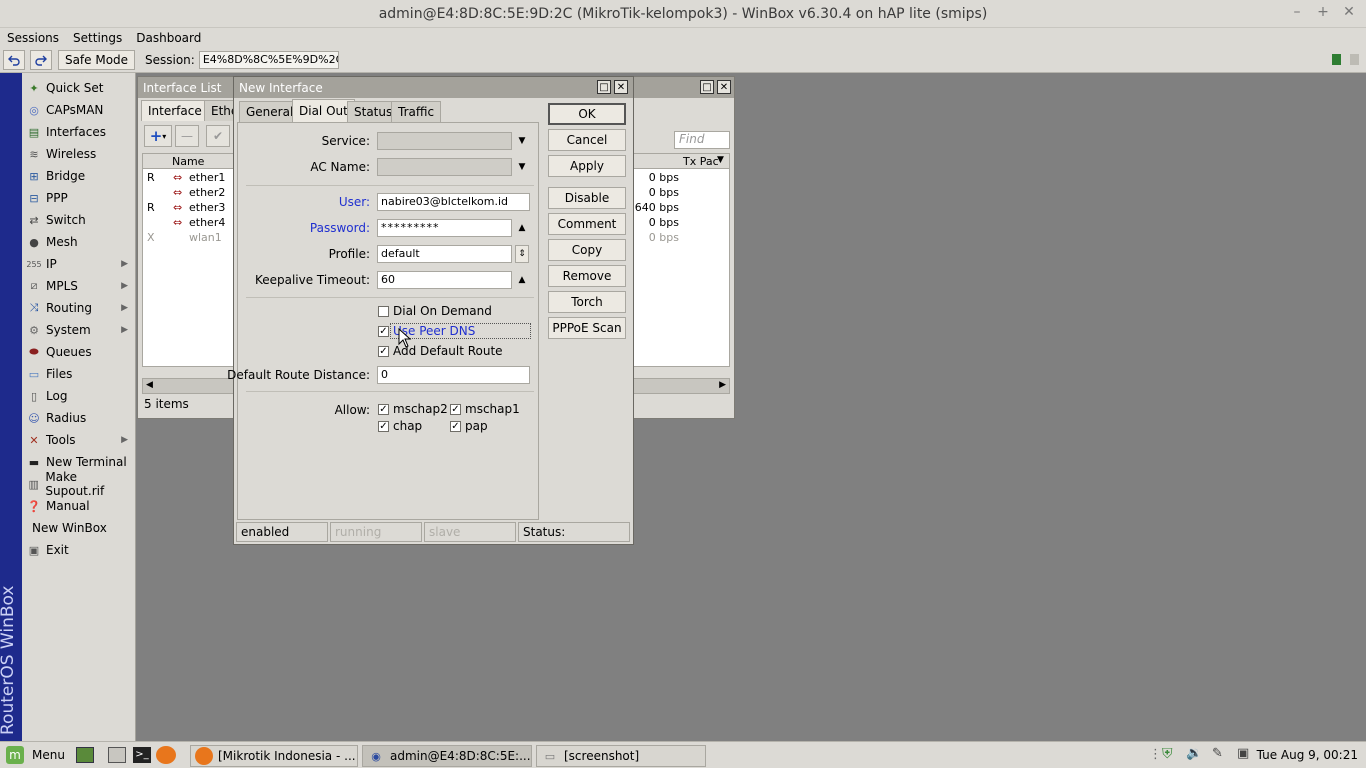 The image size is (1366, 768). What do you see at coordinates (188, 161) in the screenshot?
I see `column-name: Name` at bounding box center [188, 161].